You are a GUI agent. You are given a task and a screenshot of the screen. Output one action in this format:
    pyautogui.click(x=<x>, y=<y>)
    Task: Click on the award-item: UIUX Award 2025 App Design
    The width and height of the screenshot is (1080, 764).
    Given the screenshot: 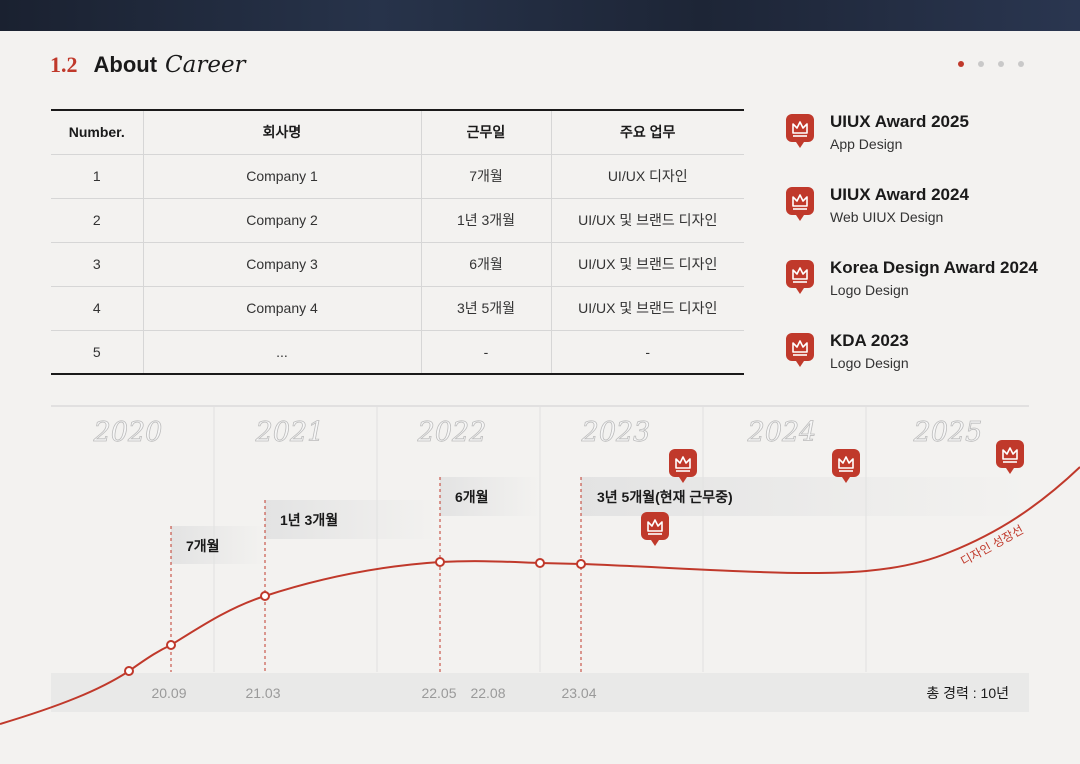 What is the action you would take?
    pyautogui.click(x=926, y=135)
    